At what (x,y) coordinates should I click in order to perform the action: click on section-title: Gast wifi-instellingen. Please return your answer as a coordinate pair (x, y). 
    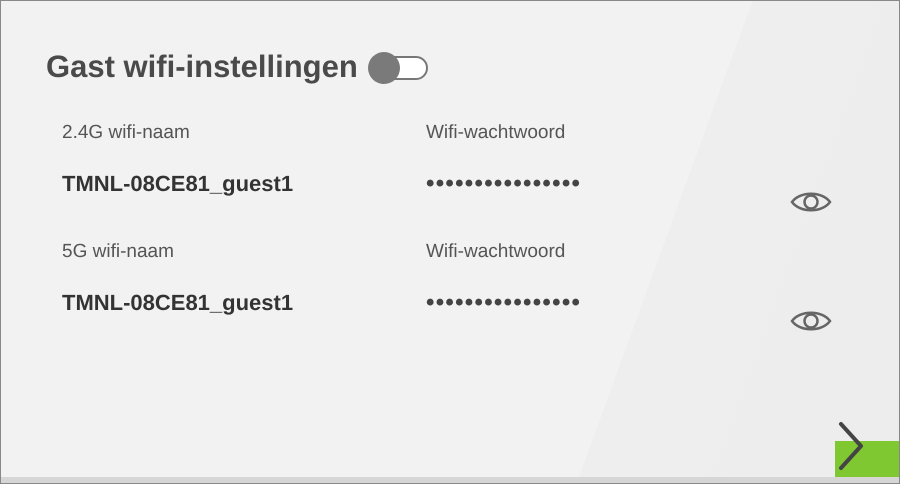
    Looking at the image, I should click on (202, 67).